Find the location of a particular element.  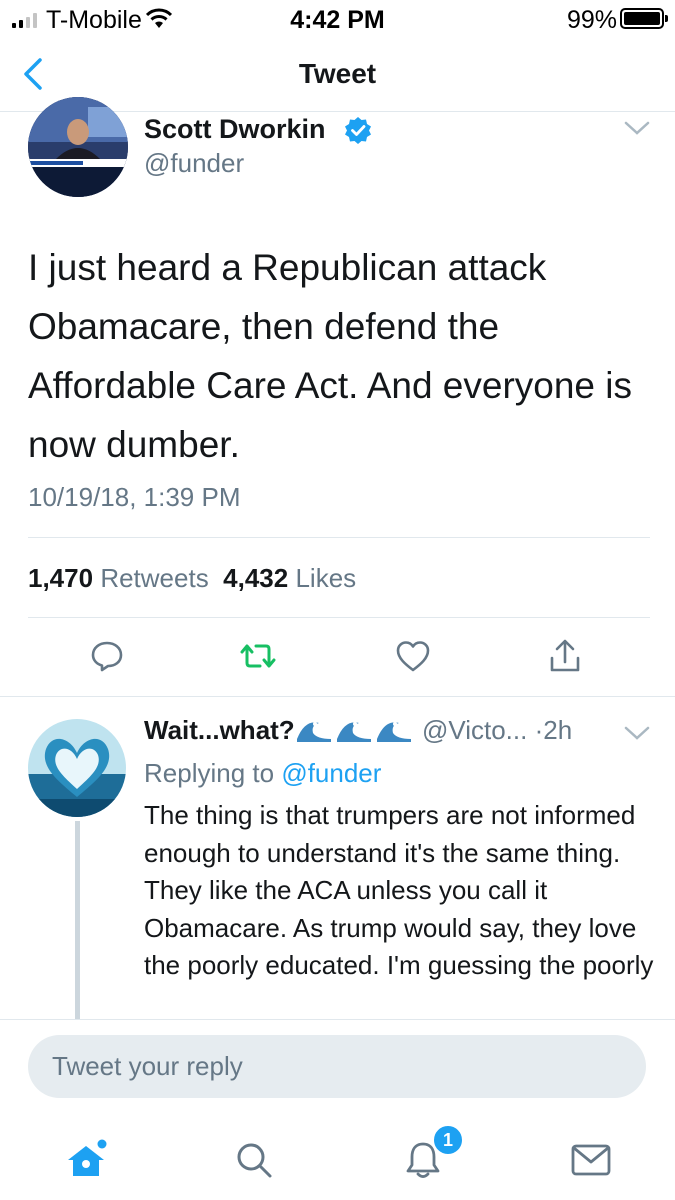

retweet-count: 1,470 is located at coordinates (61, 578).